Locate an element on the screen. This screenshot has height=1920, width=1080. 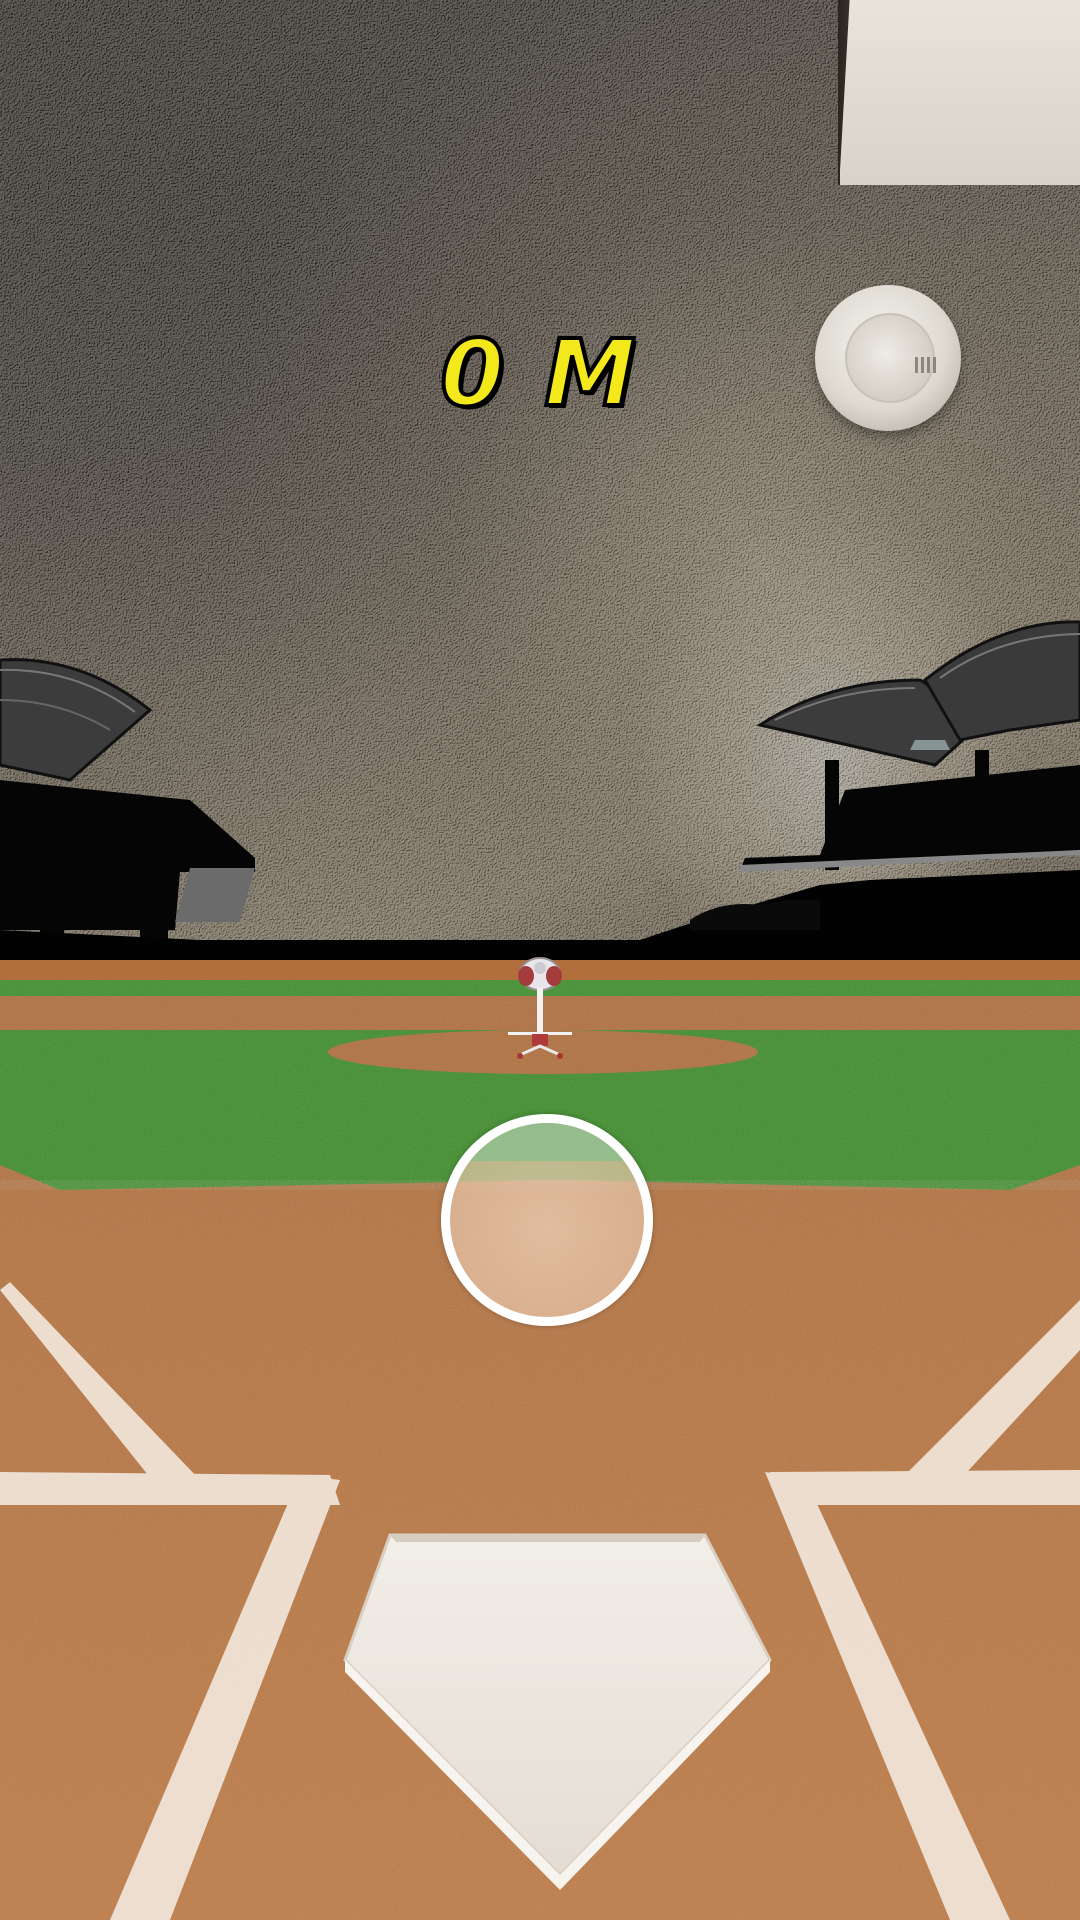
distance-score: 0 M is located at coordinates (539, 373).